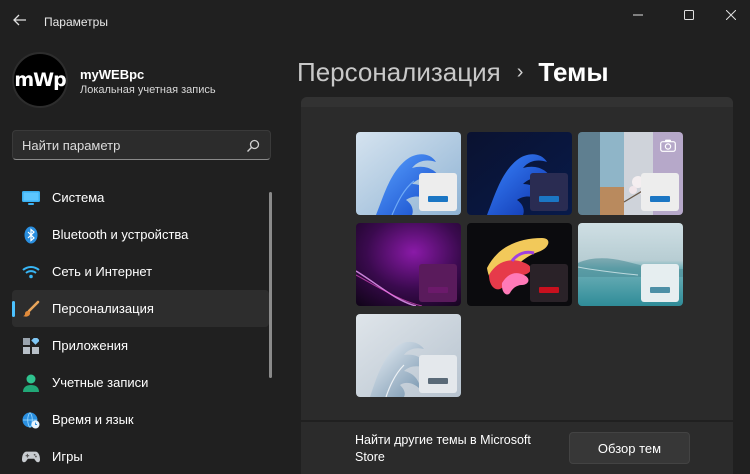 The image size is (750, 474). What do you see at coordinates (140, 419) in the screenshot?
I see `sidebar-item-time-language: Время и язык` at bounding box center [140, 419].